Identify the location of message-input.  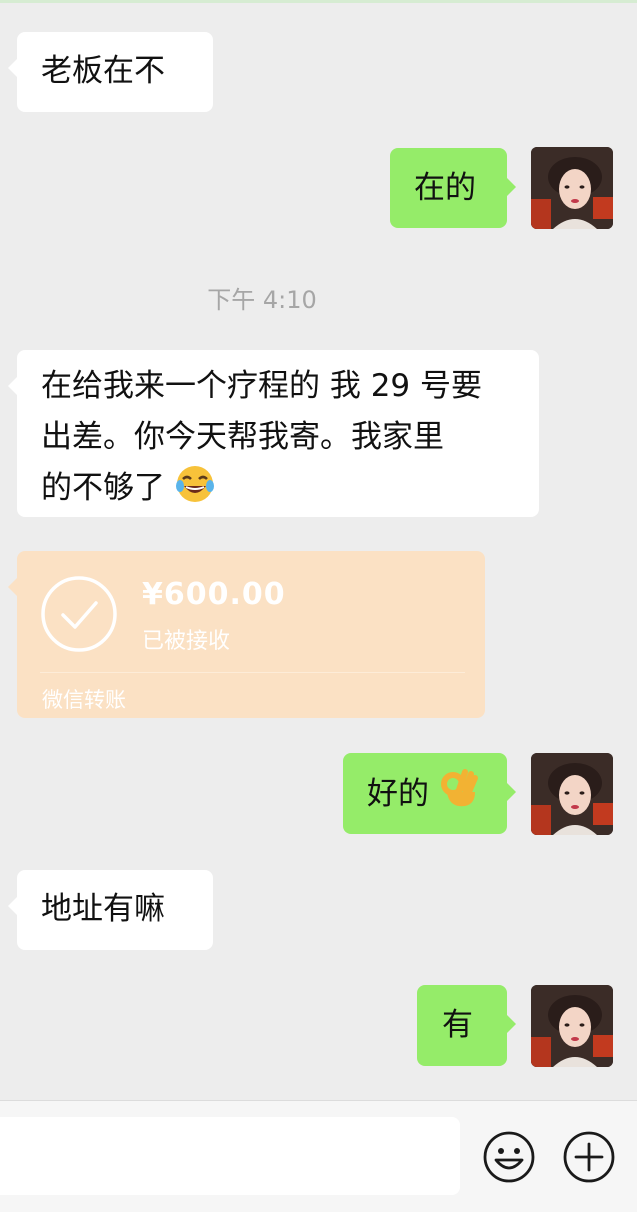
(230, 1156).